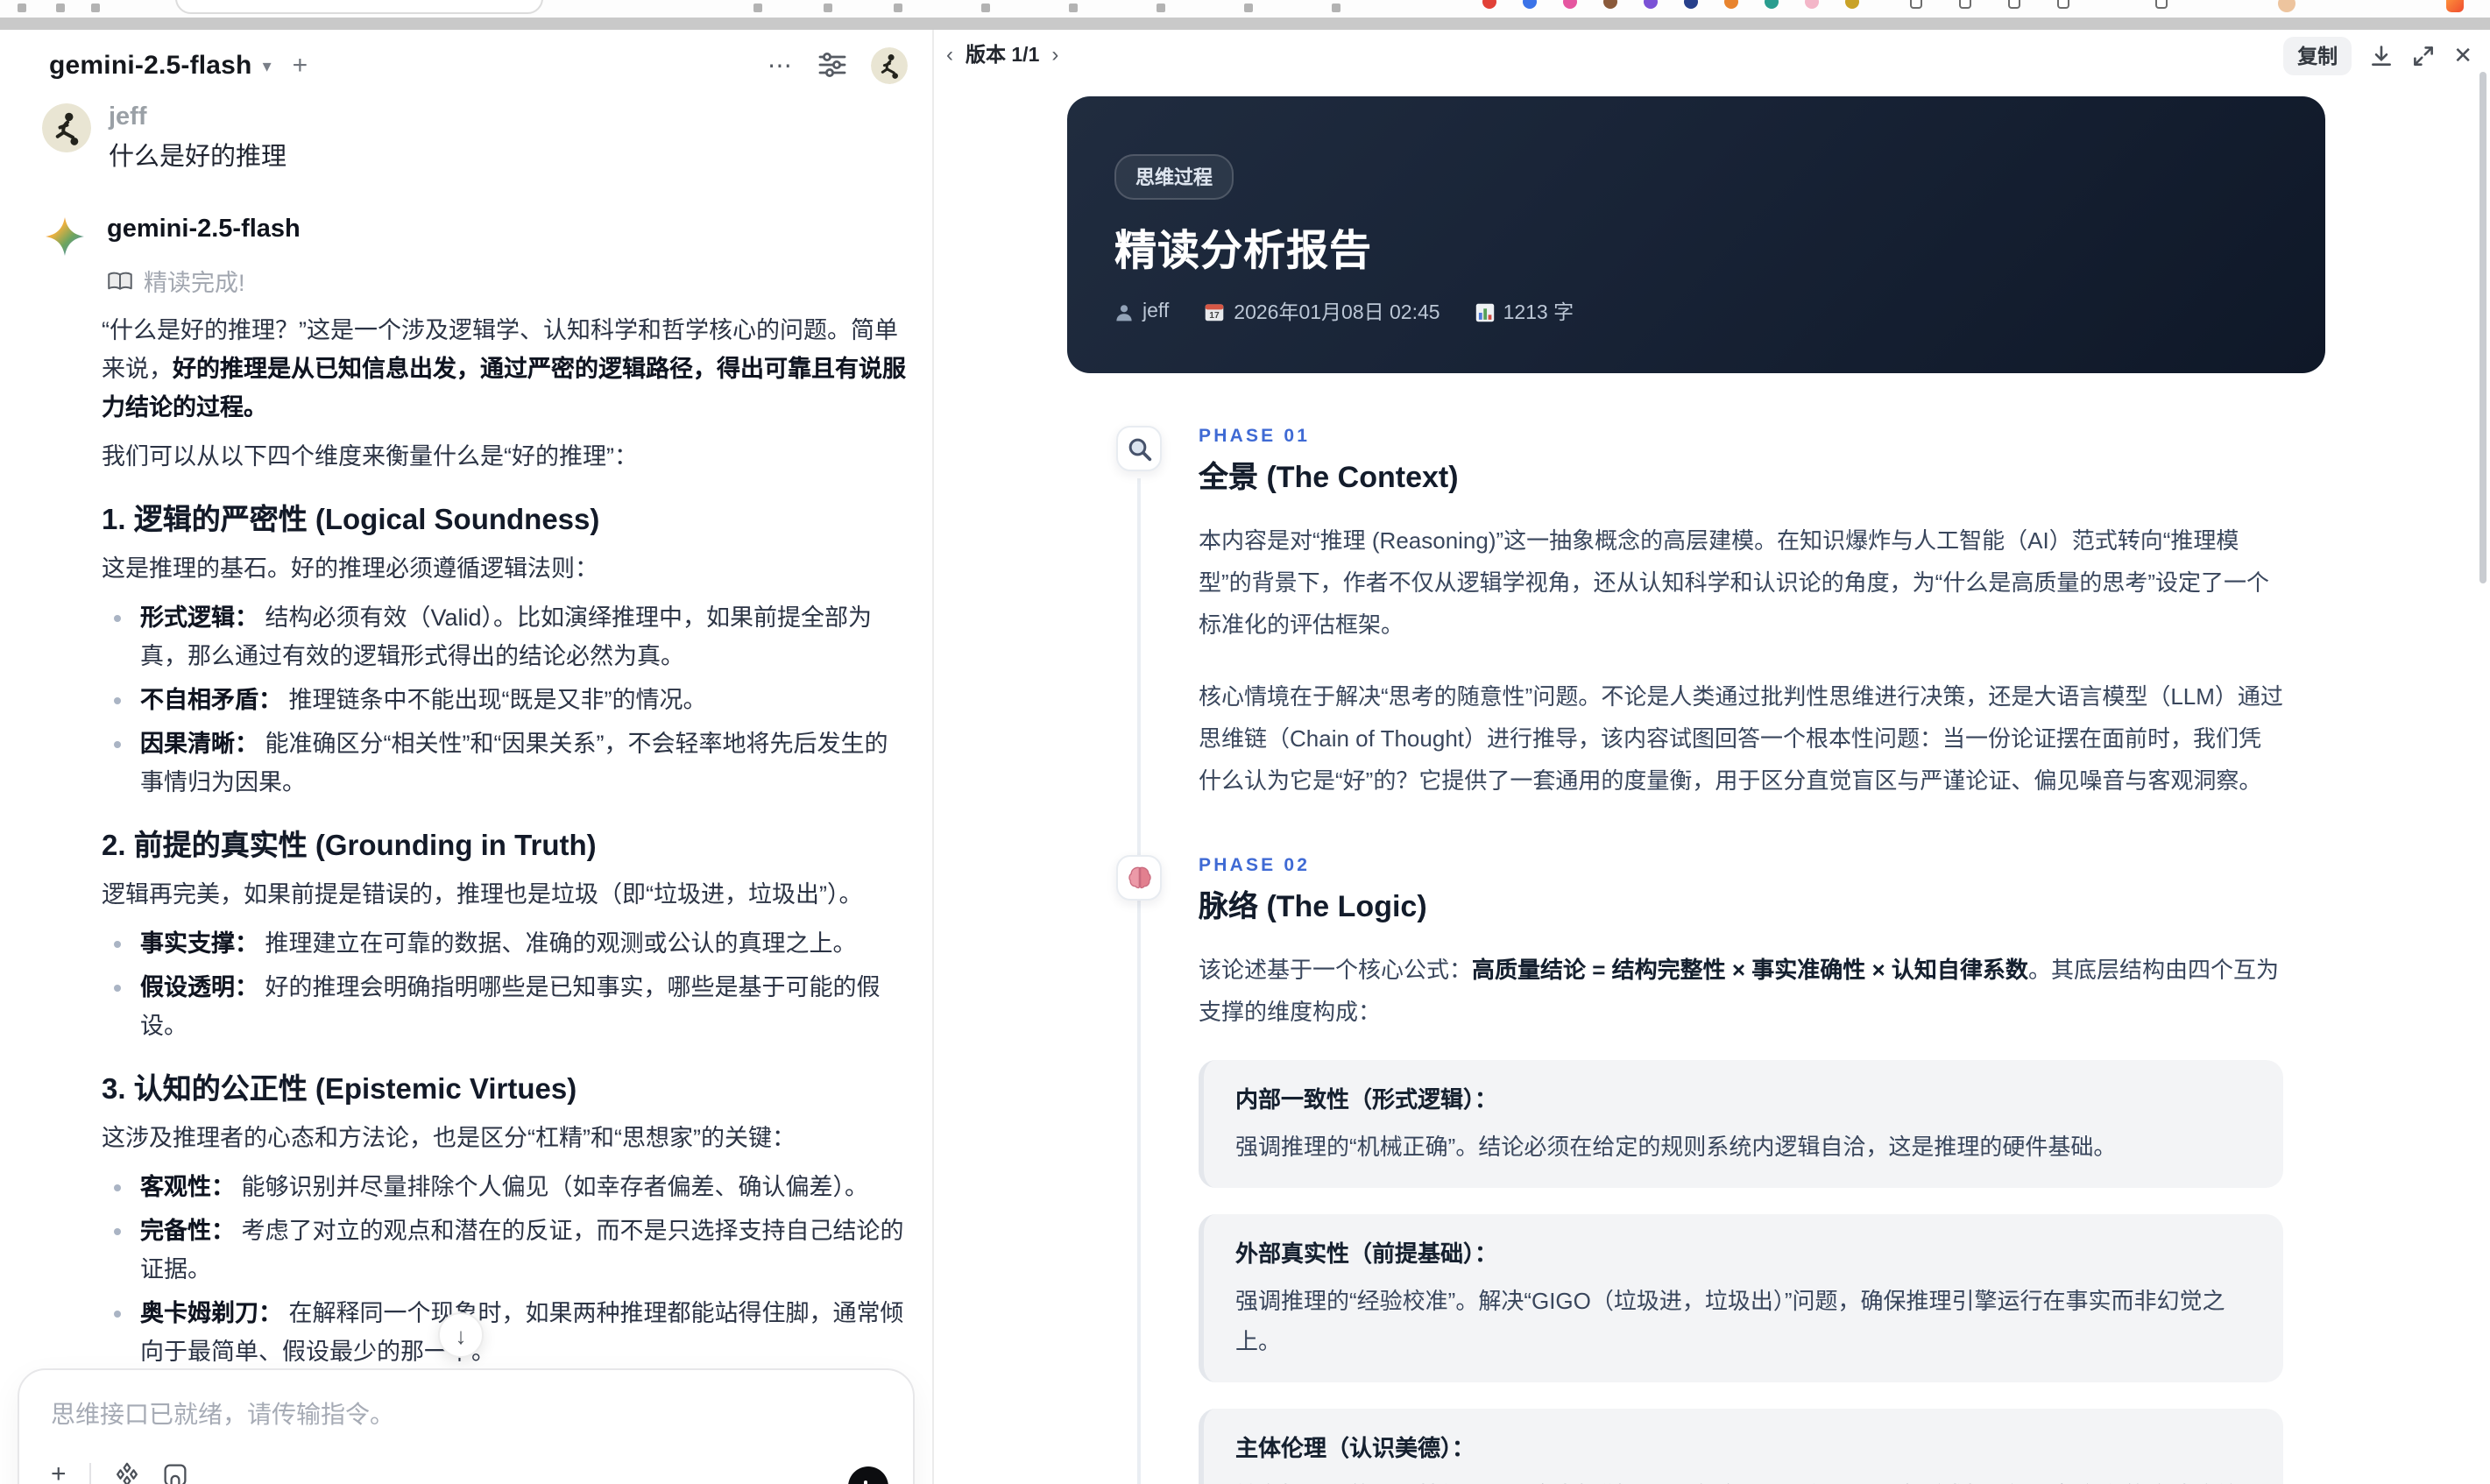  Describe the element at coordinates (1255, 436) in the screenshot. I see `phase-label: PHASE 01` at that location.